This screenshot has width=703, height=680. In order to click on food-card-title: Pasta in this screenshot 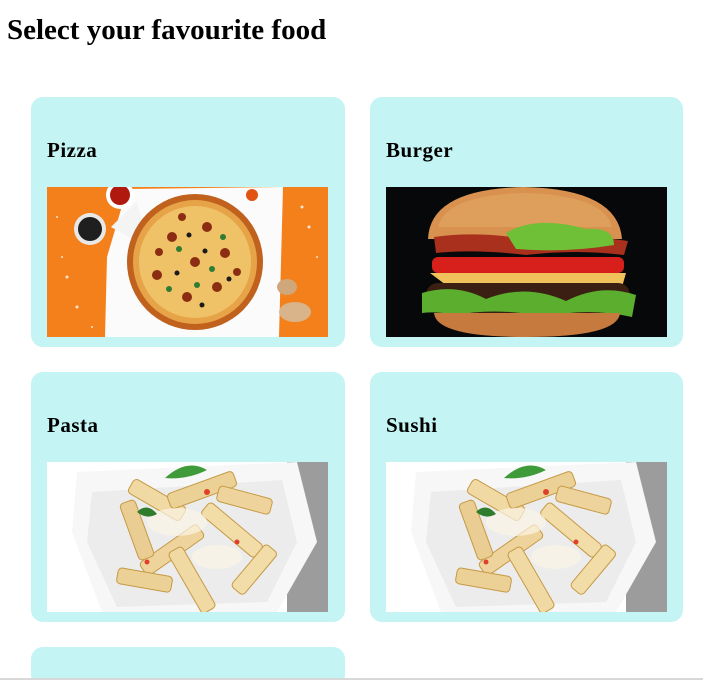, I will do `click(73, 425)`.